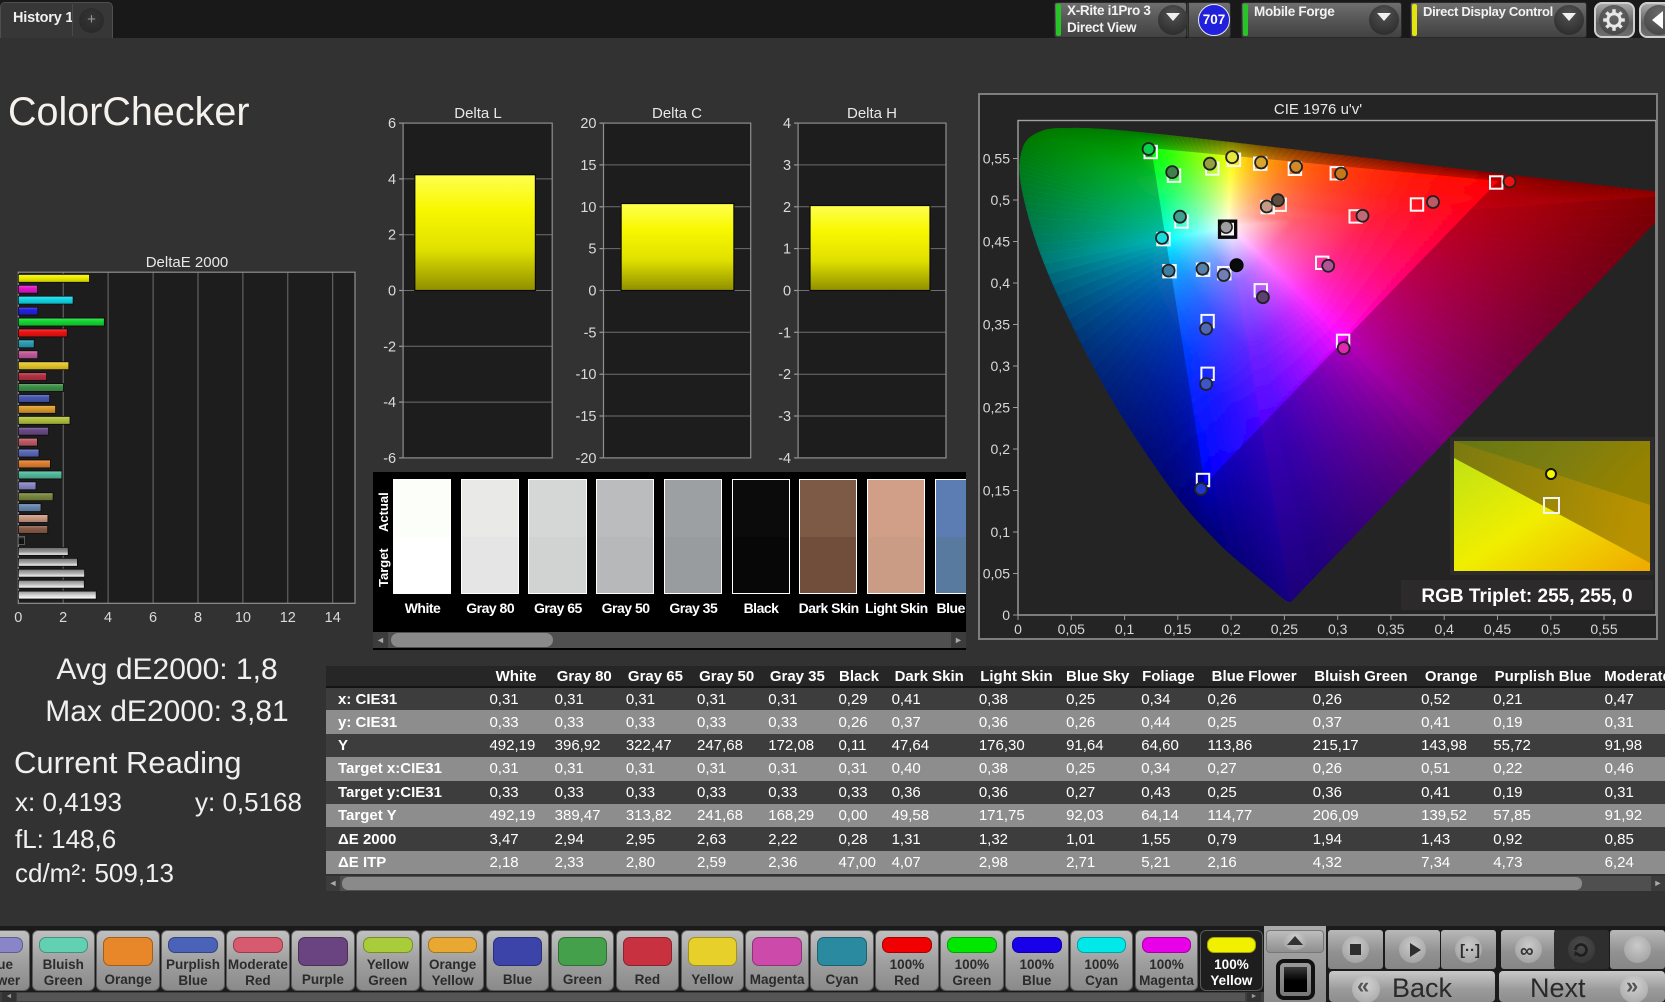 This screenshot has width=1665, height=1002. What do you see at coordinates (586, 417) in the screenshot?
I see `svg-text: -15` at bounding box center [586, 417].